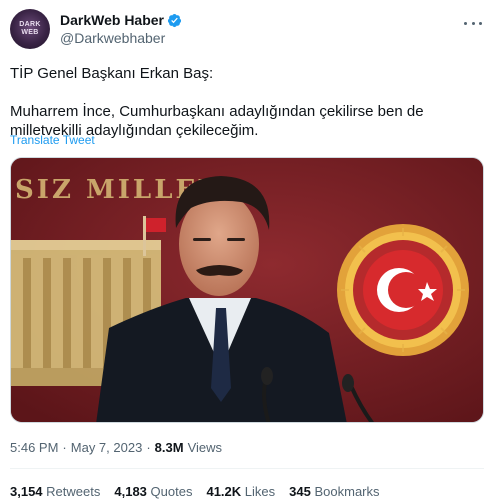 This screenshot has height=500, width=494. Describe the element at coordinates (247, 29) in the screenshot. I see `tweet-header: DARK WEB DarkWeb Haber @Darkwebhaber` at that location.